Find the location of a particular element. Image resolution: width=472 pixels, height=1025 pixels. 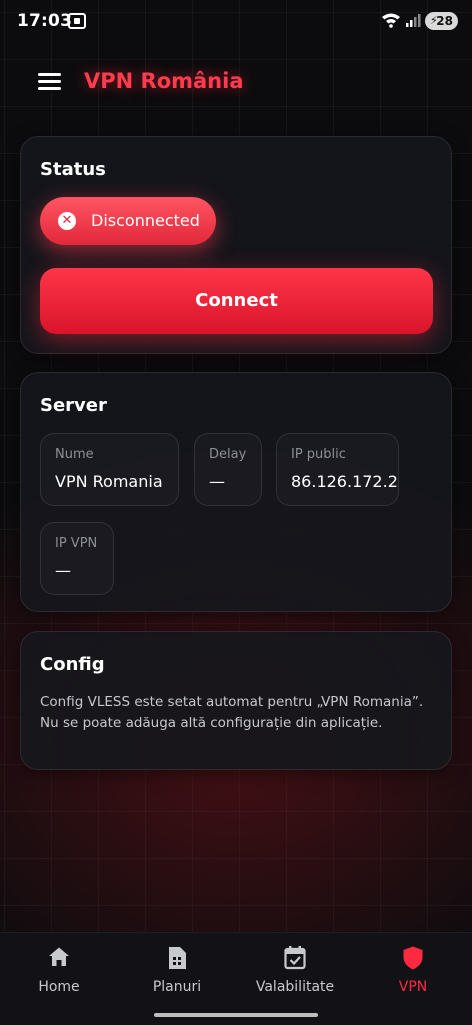

home-indicator is located at coordinates (236, 1015).